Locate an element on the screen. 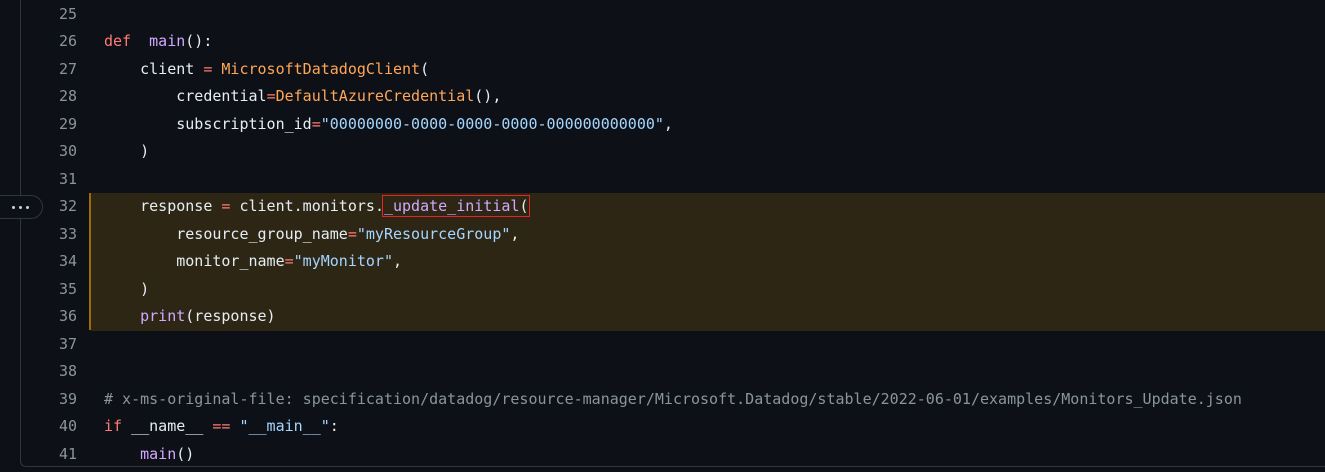  code-text: print(response) is located at coordinates (190, 316).